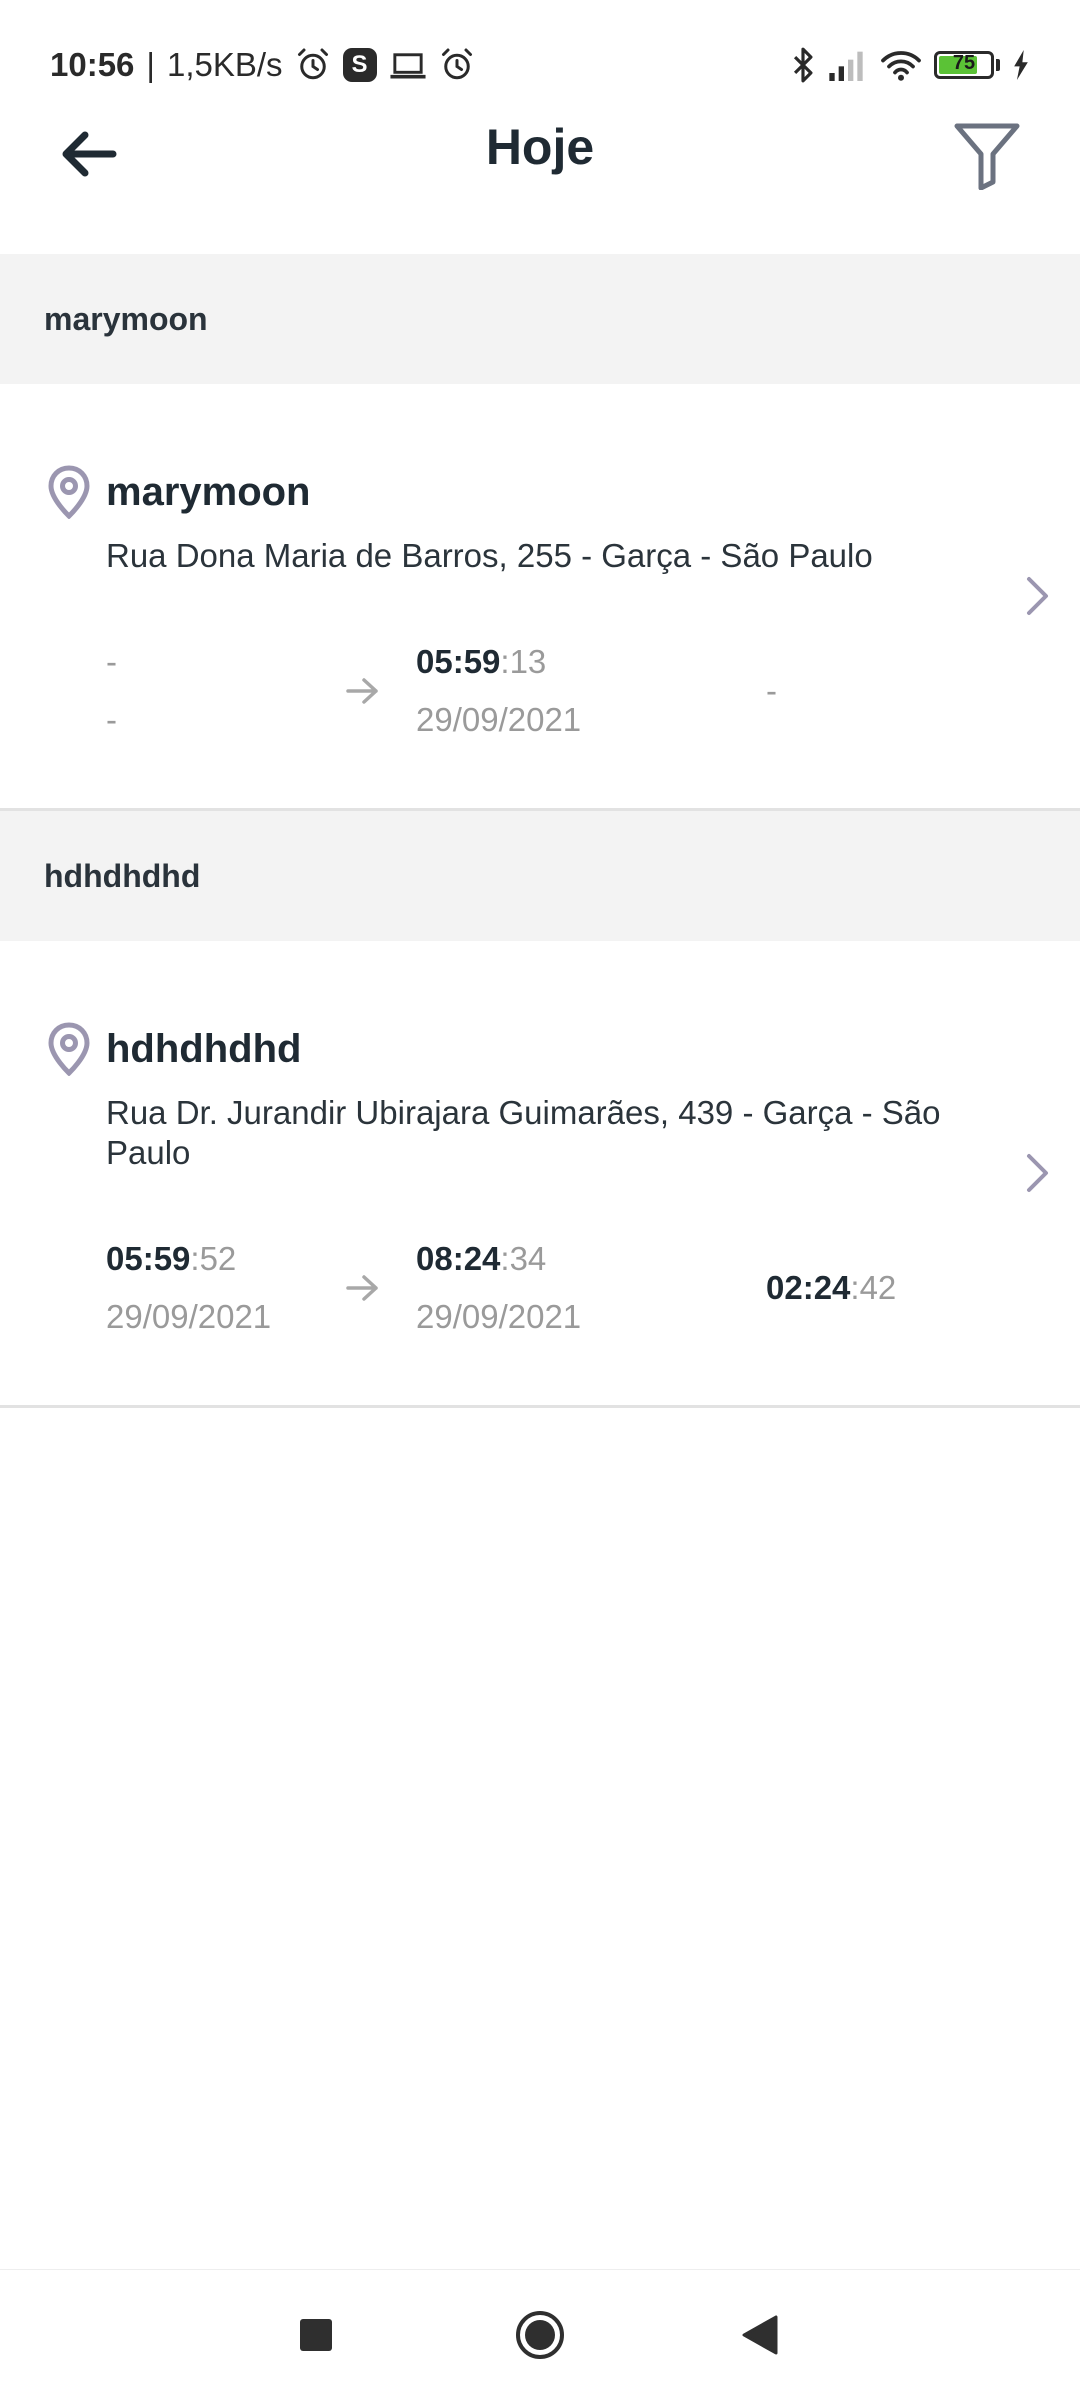  I want to click on duration-hm: 02:24, so click(808, 1287).